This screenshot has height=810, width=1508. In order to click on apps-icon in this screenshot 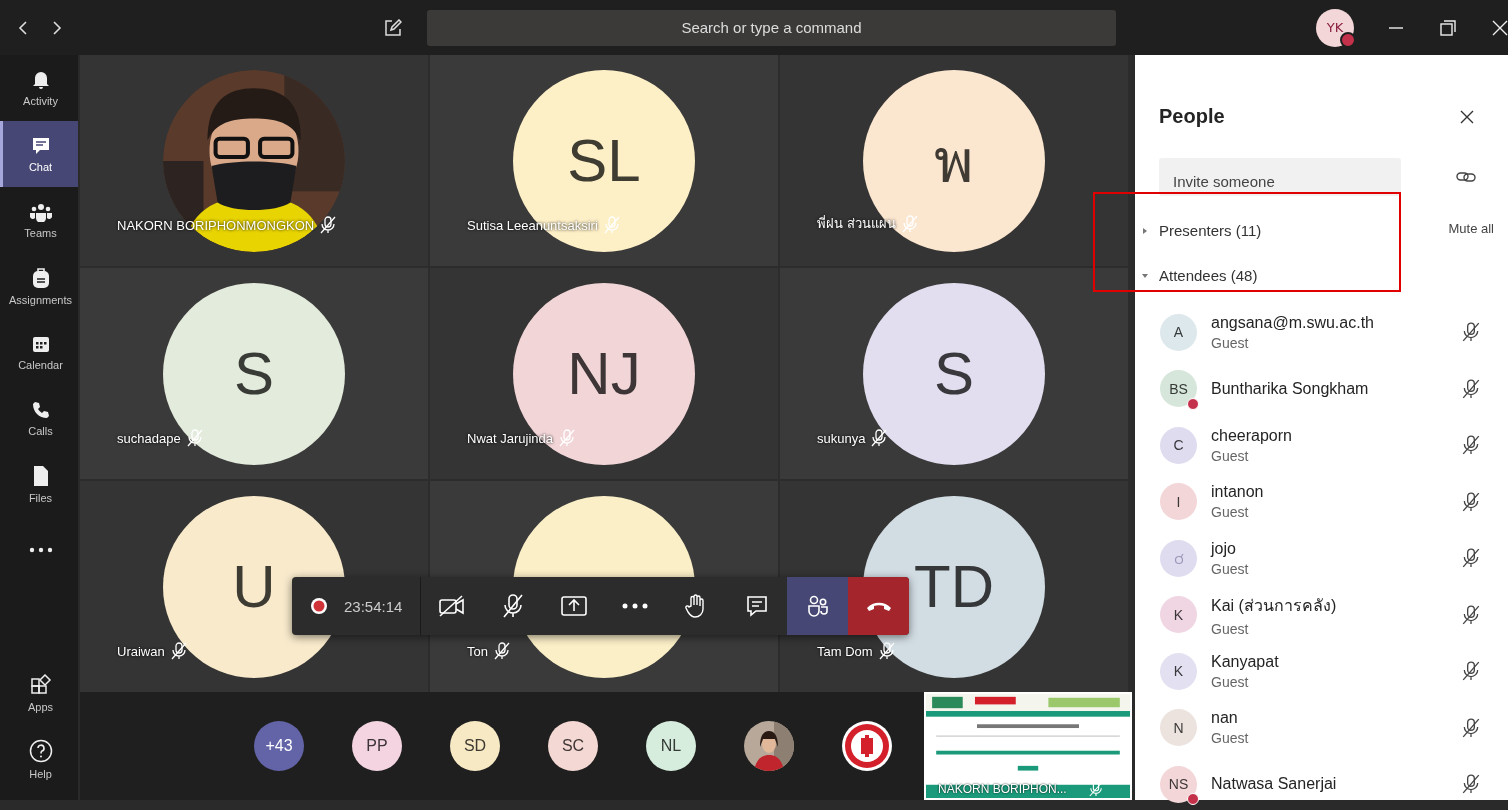, I will do `click(40, 684)`.